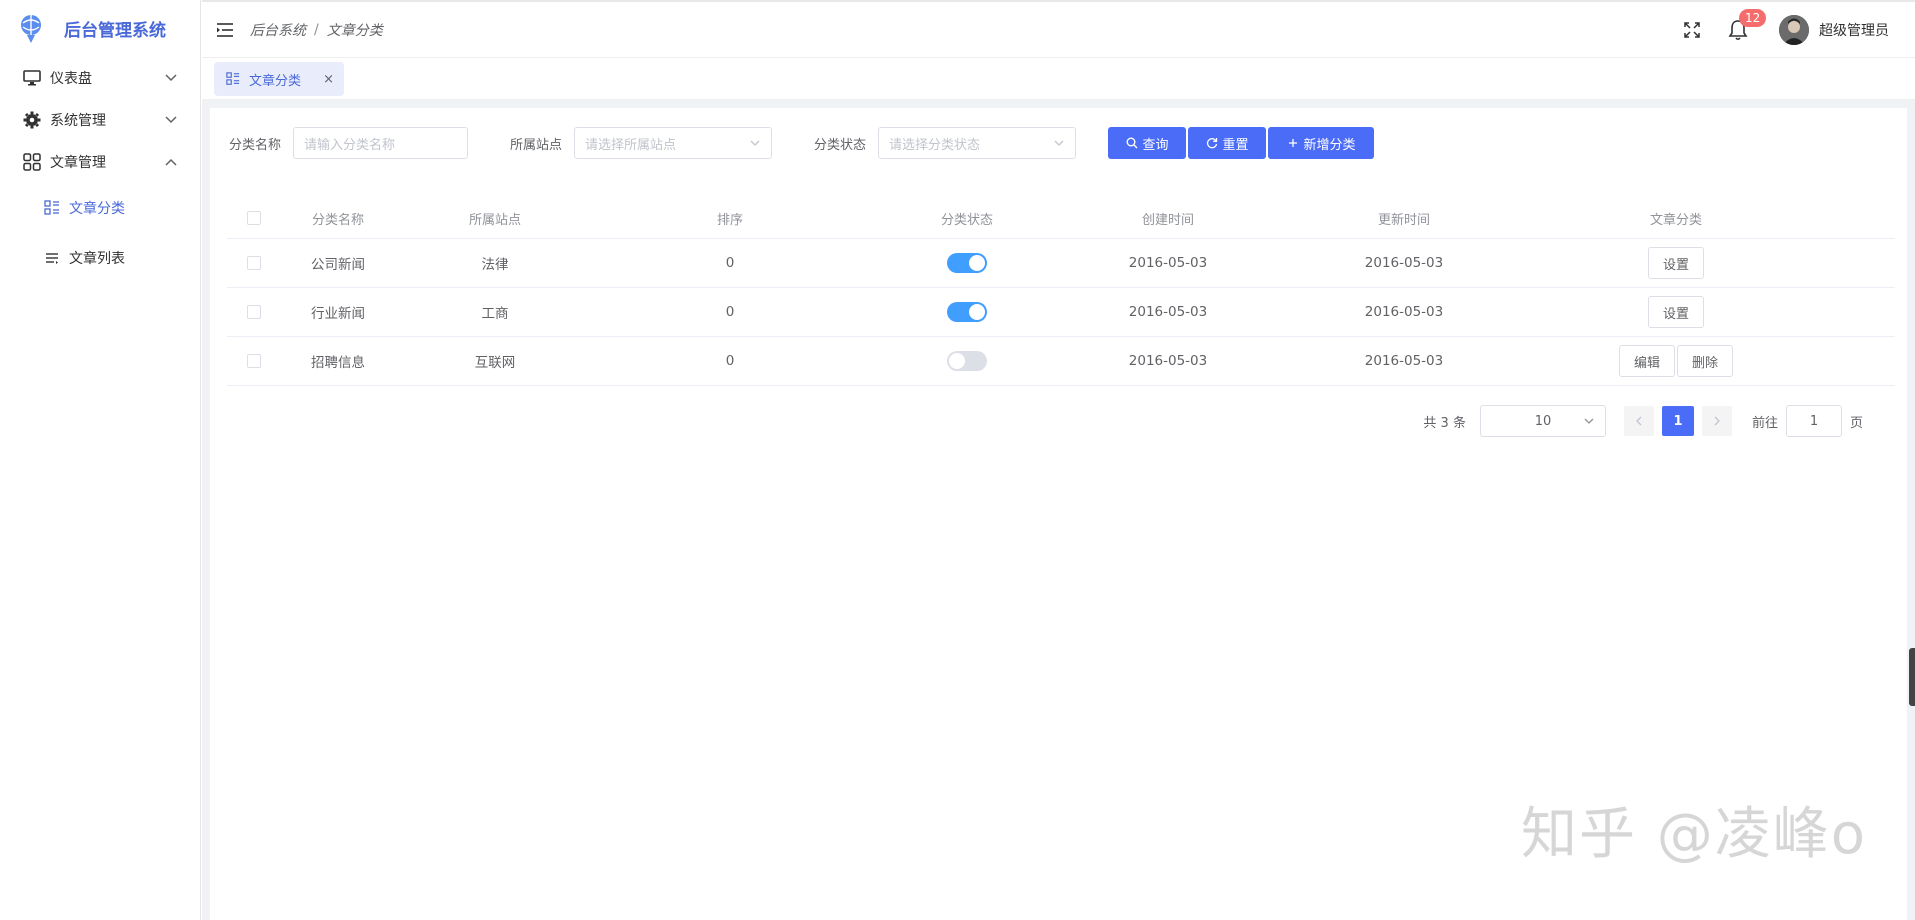 Image resolution: width=1915 pixels, height=920 pixels. Describe the element at coordinates (495, 265) in the screenshot. I see `cell-site: 法律` at that location.